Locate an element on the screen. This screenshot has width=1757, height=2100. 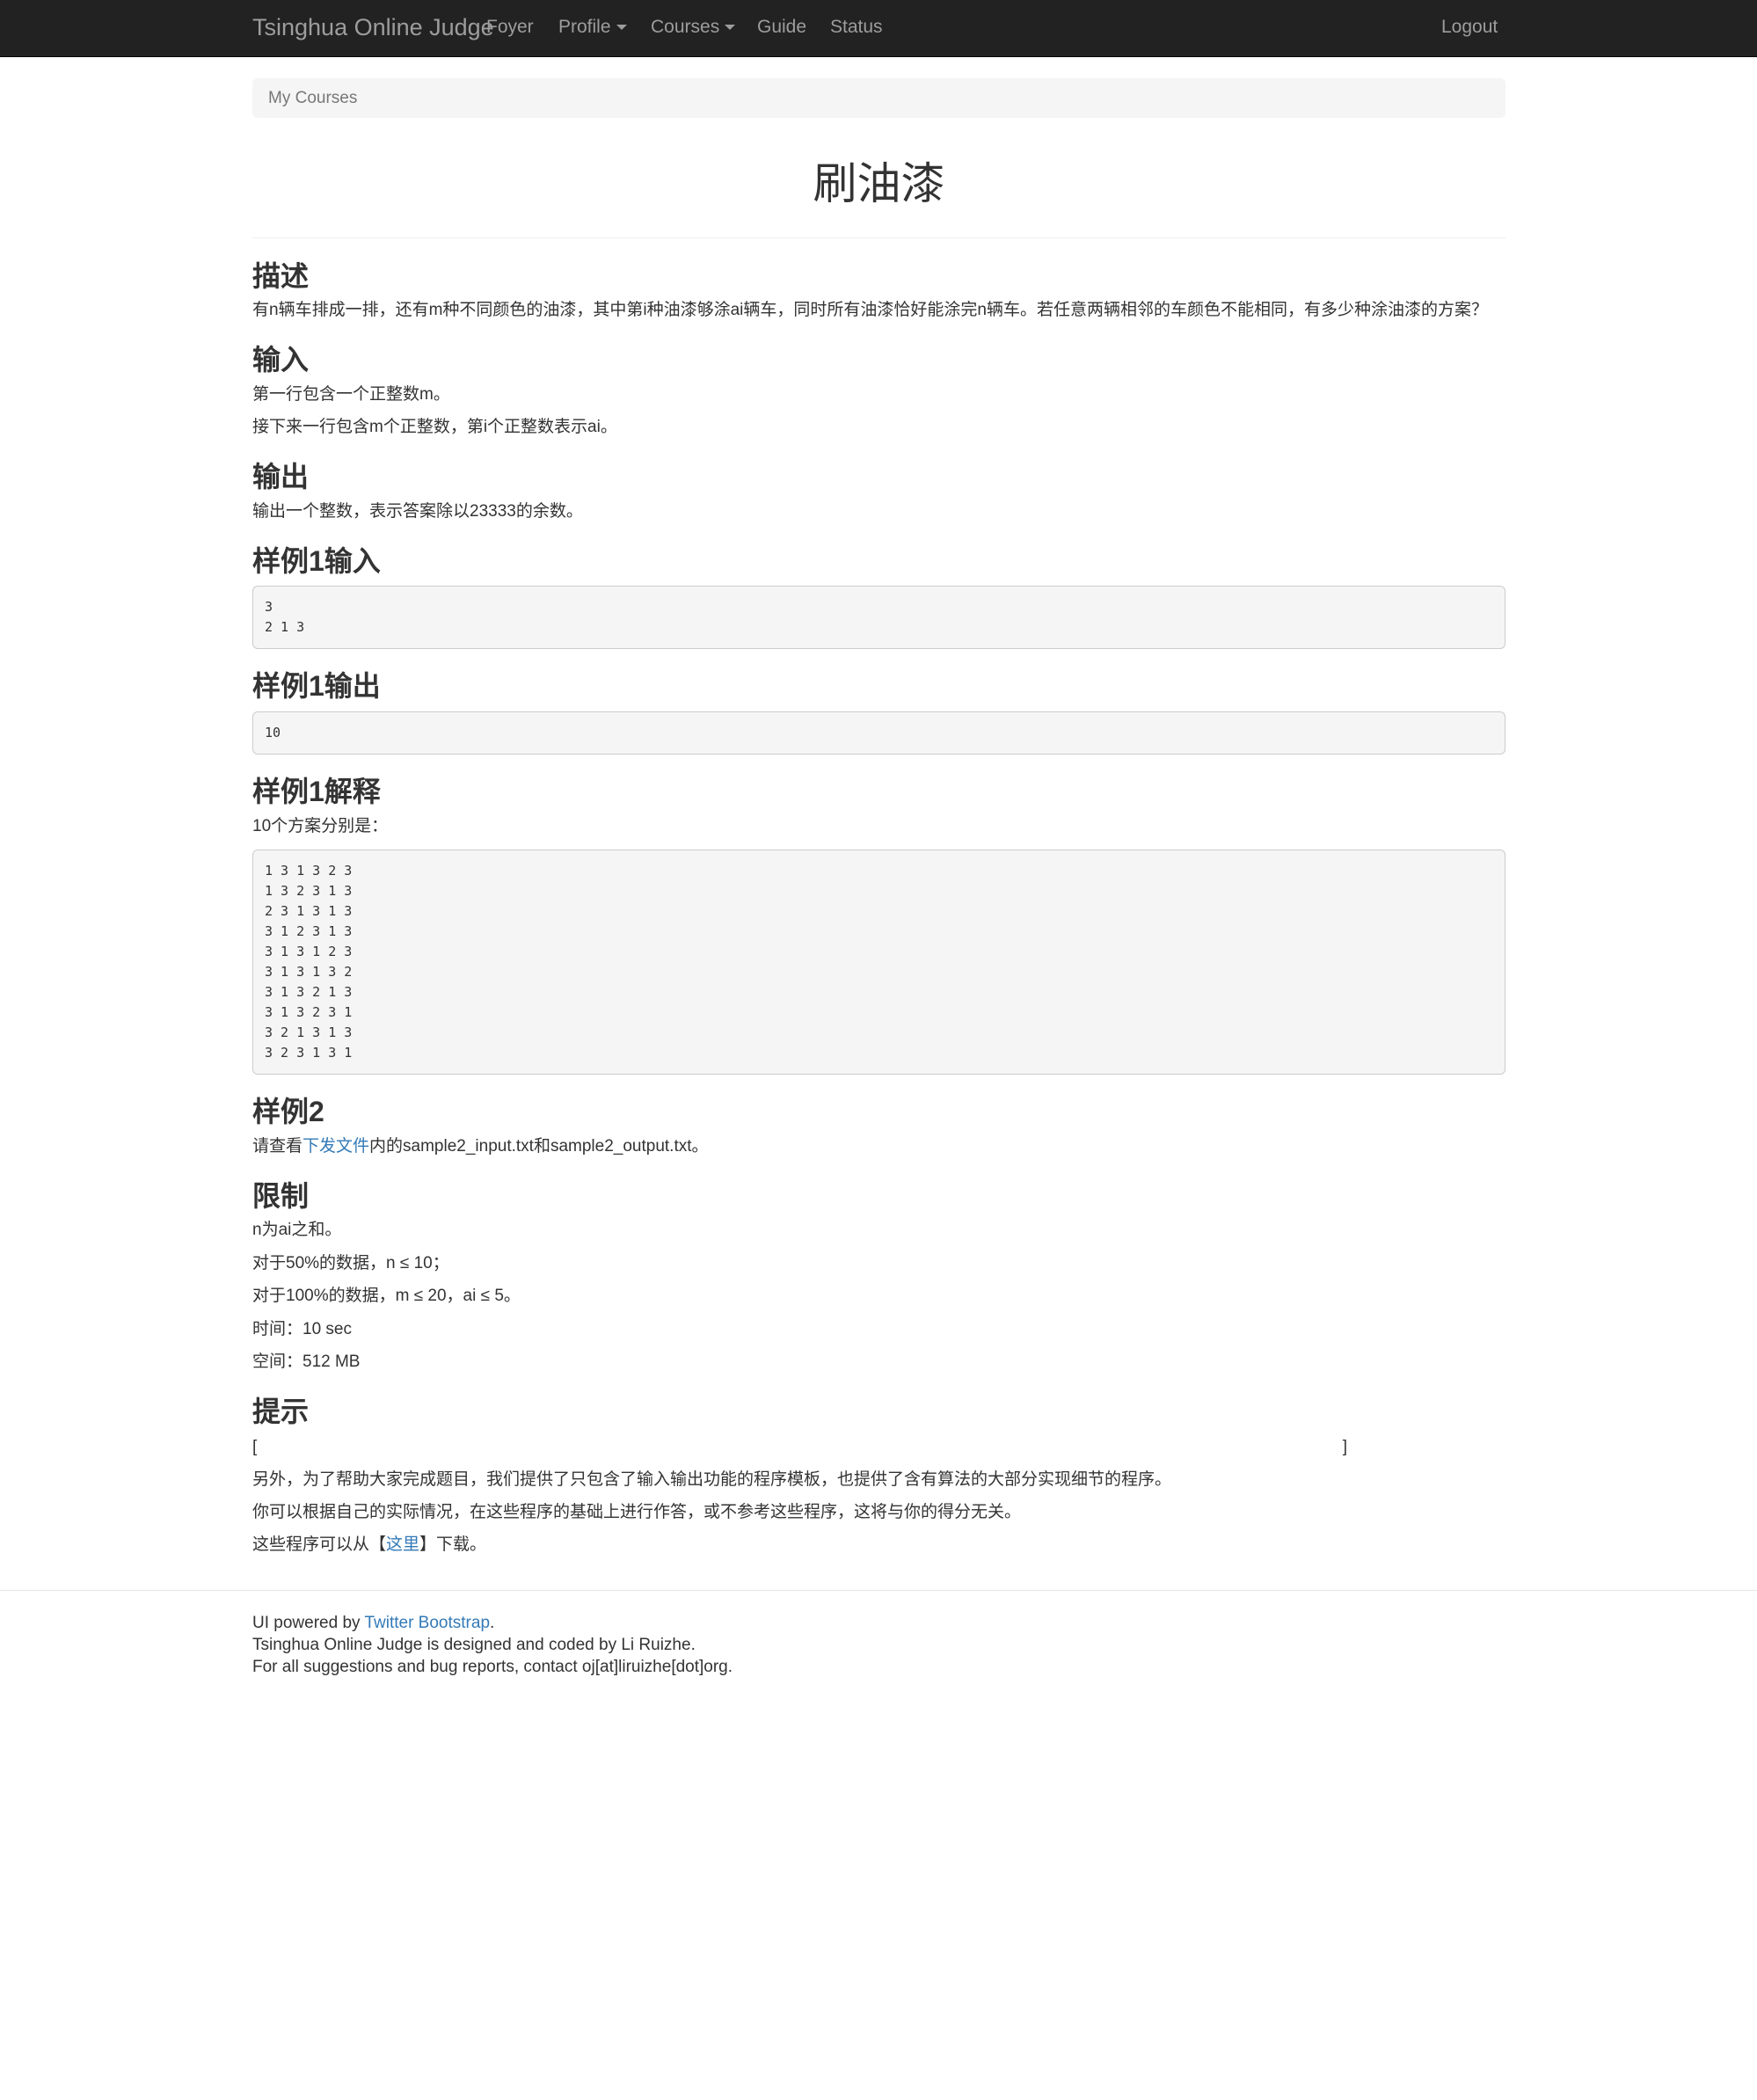
twitter-bootstrap-link: Twitter Bootstrap is located at coordinates (427, 1623).